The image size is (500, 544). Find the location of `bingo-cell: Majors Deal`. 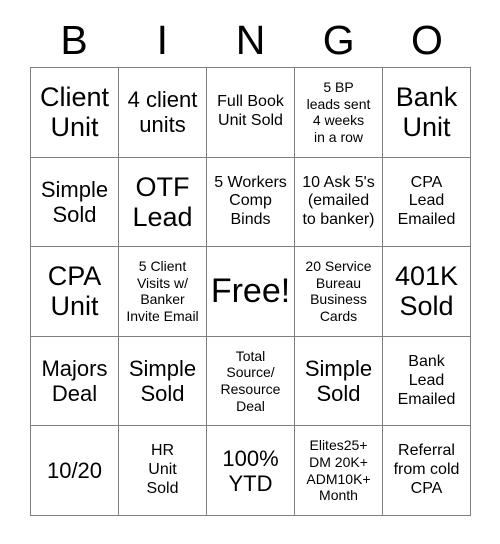

bingo-cell: Majors Deal is located at coordinates (75, 381).